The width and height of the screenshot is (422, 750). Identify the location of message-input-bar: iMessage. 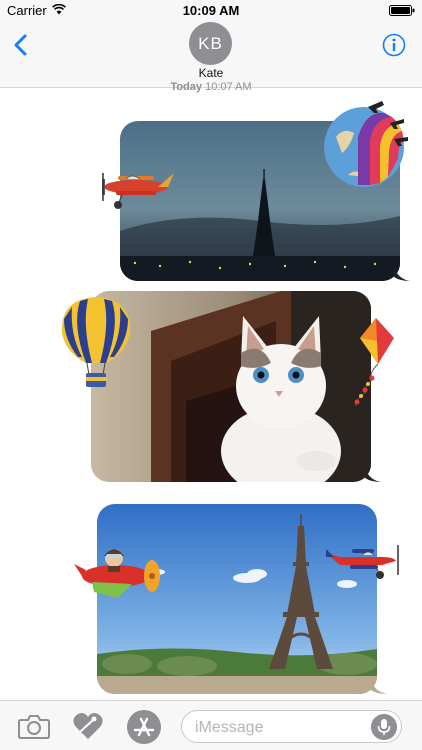
(211, 725).